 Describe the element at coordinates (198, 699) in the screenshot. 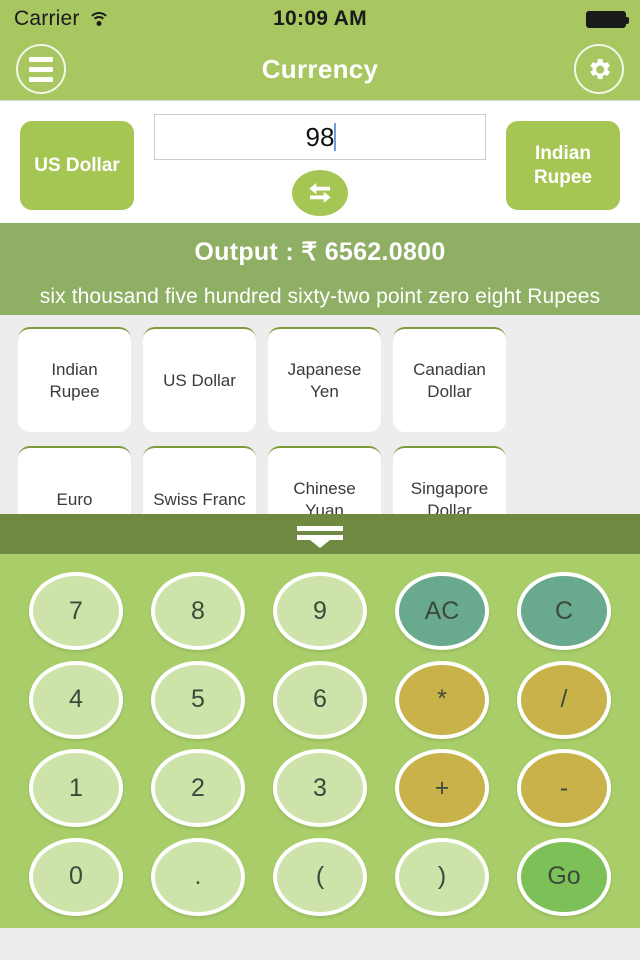

I see `key-5: 5` at that location.